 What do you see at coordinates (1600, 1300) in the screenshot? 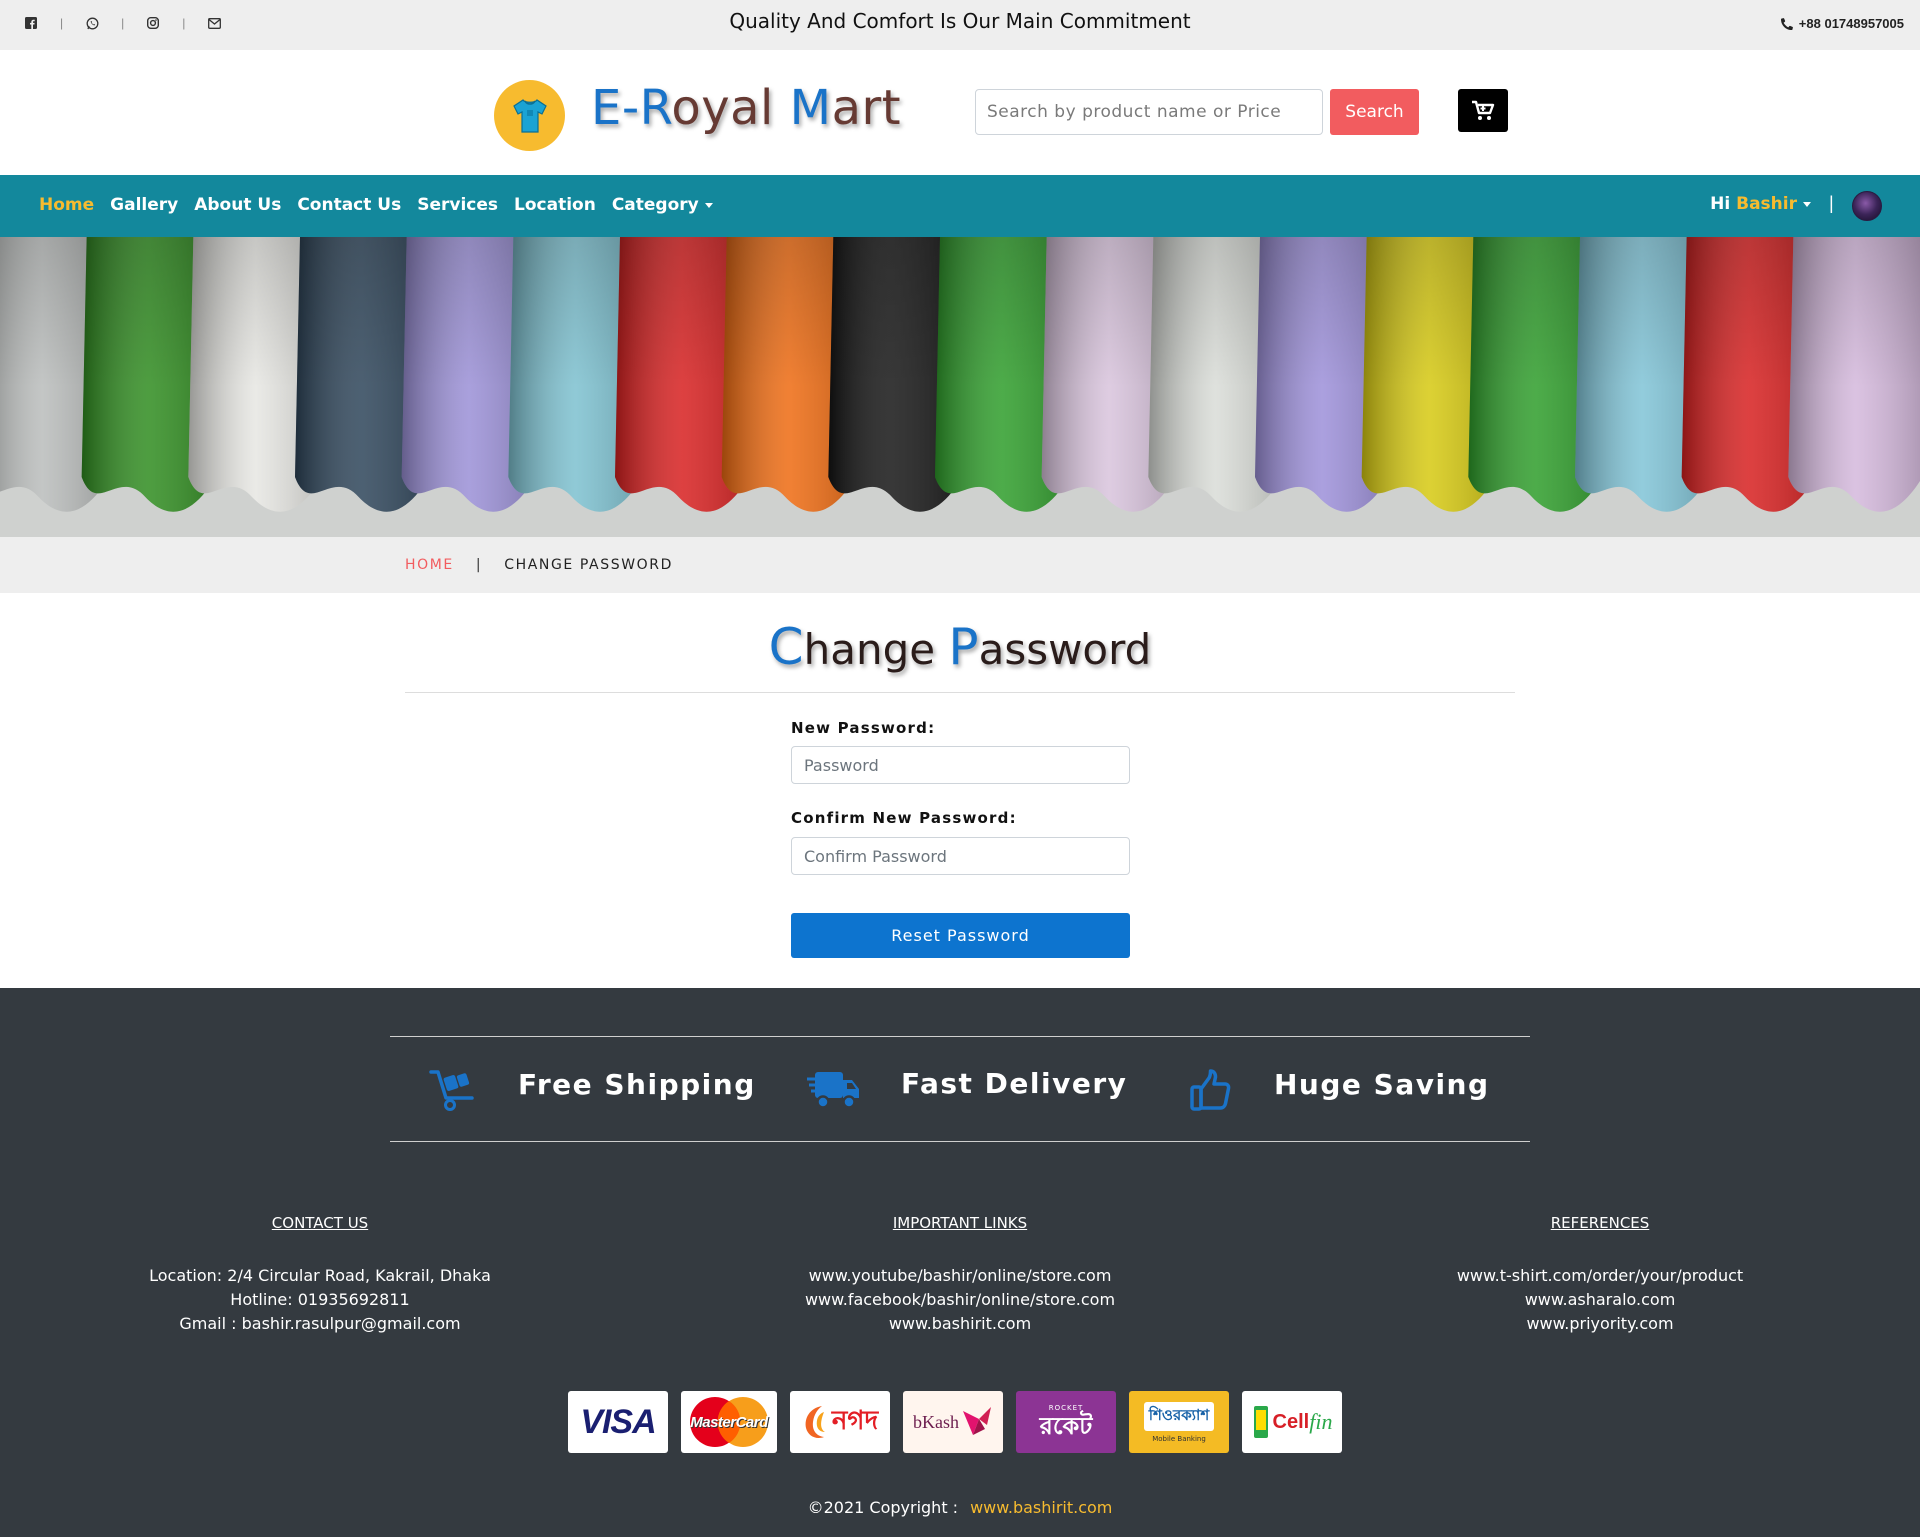
I see `footer-reference-link: www.asharalo.com` at bounding box center [1600, 1300].